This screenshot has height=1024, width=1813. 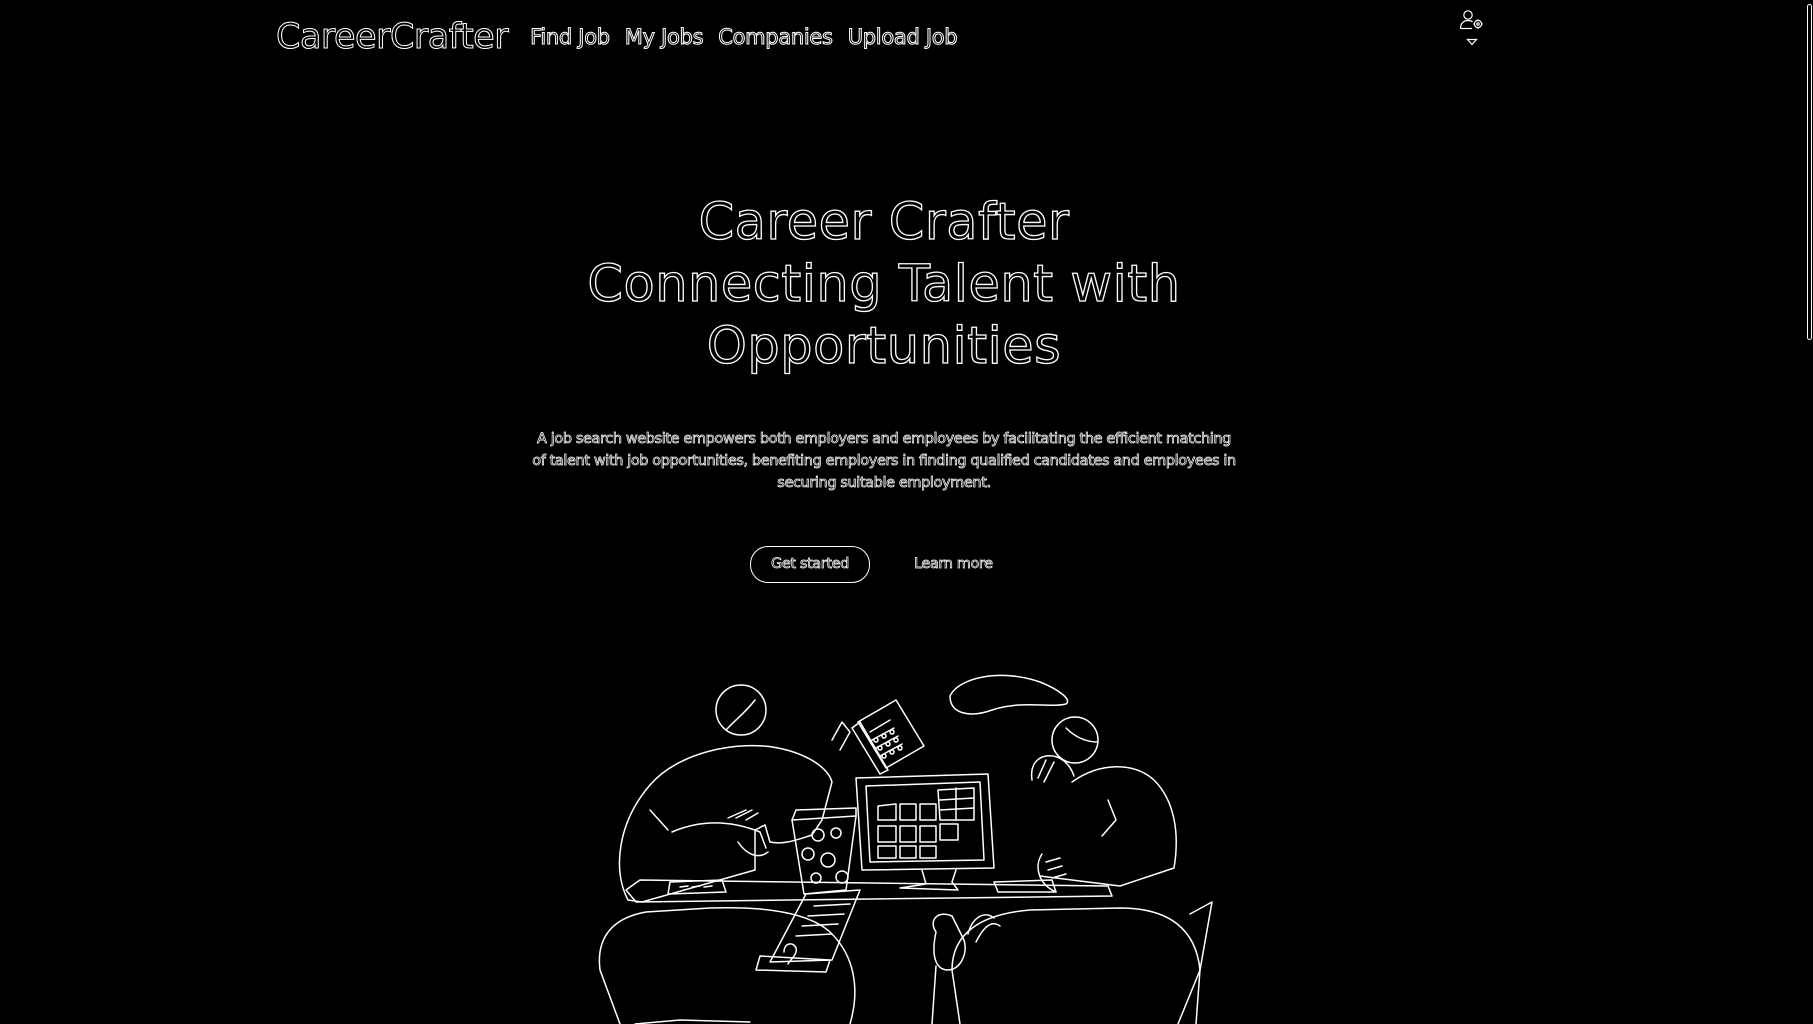 What do you see at coordinates (871, 564) in the screenshot?
I see `cta-row: Get started Learn more` at bounding box center [871, 564].